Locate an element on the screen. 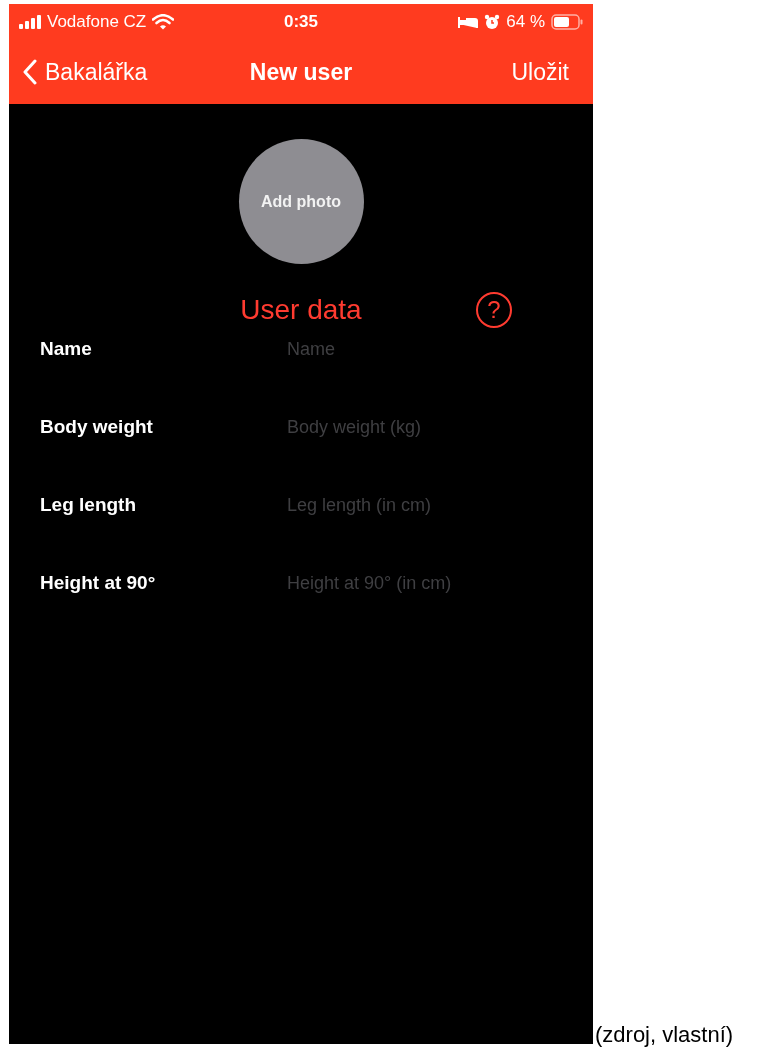 Image resolution: width=765 pixels, height=1052 pixels. section-title: User data is located at coordinates (301, 310).